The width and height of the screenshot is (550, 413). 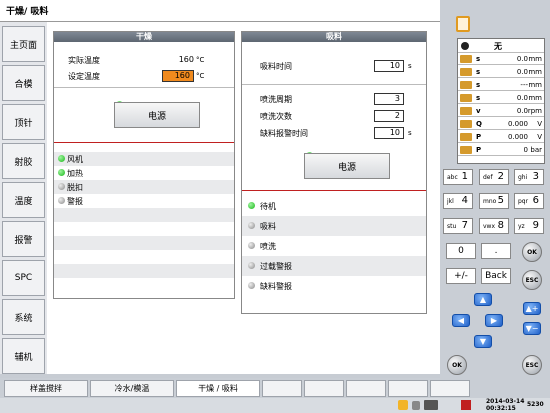 What do you see at coordinates (483, 299) in the screenshot?
I see `arrow-up-icon: ▲` at bounding box center [483, 299].